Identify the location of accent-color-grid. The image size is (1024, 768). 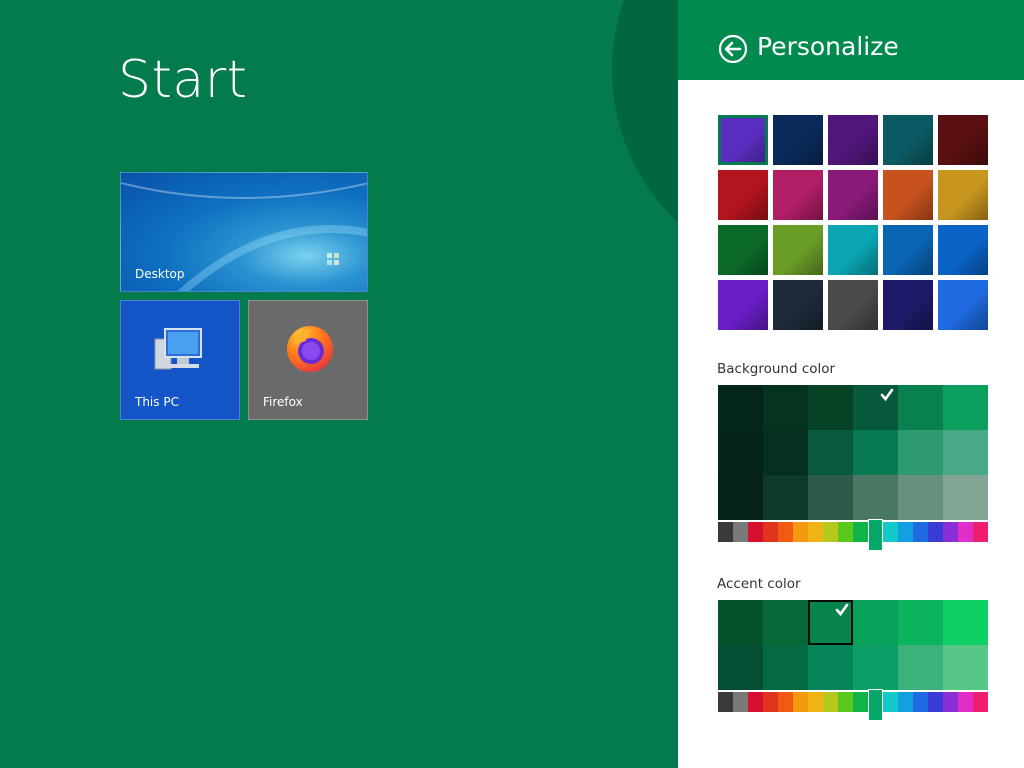
(853, 645).